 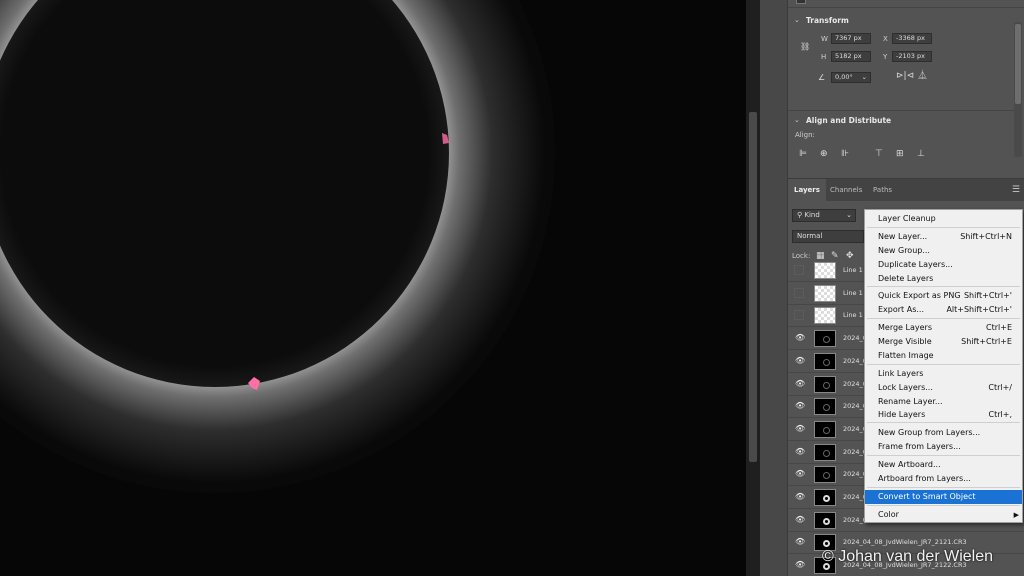 What do you see at coordinates (943, 279) in the screenshot?
I see `menu-item-delete-layers: Delete Layers` at bounding box center [943, 279].